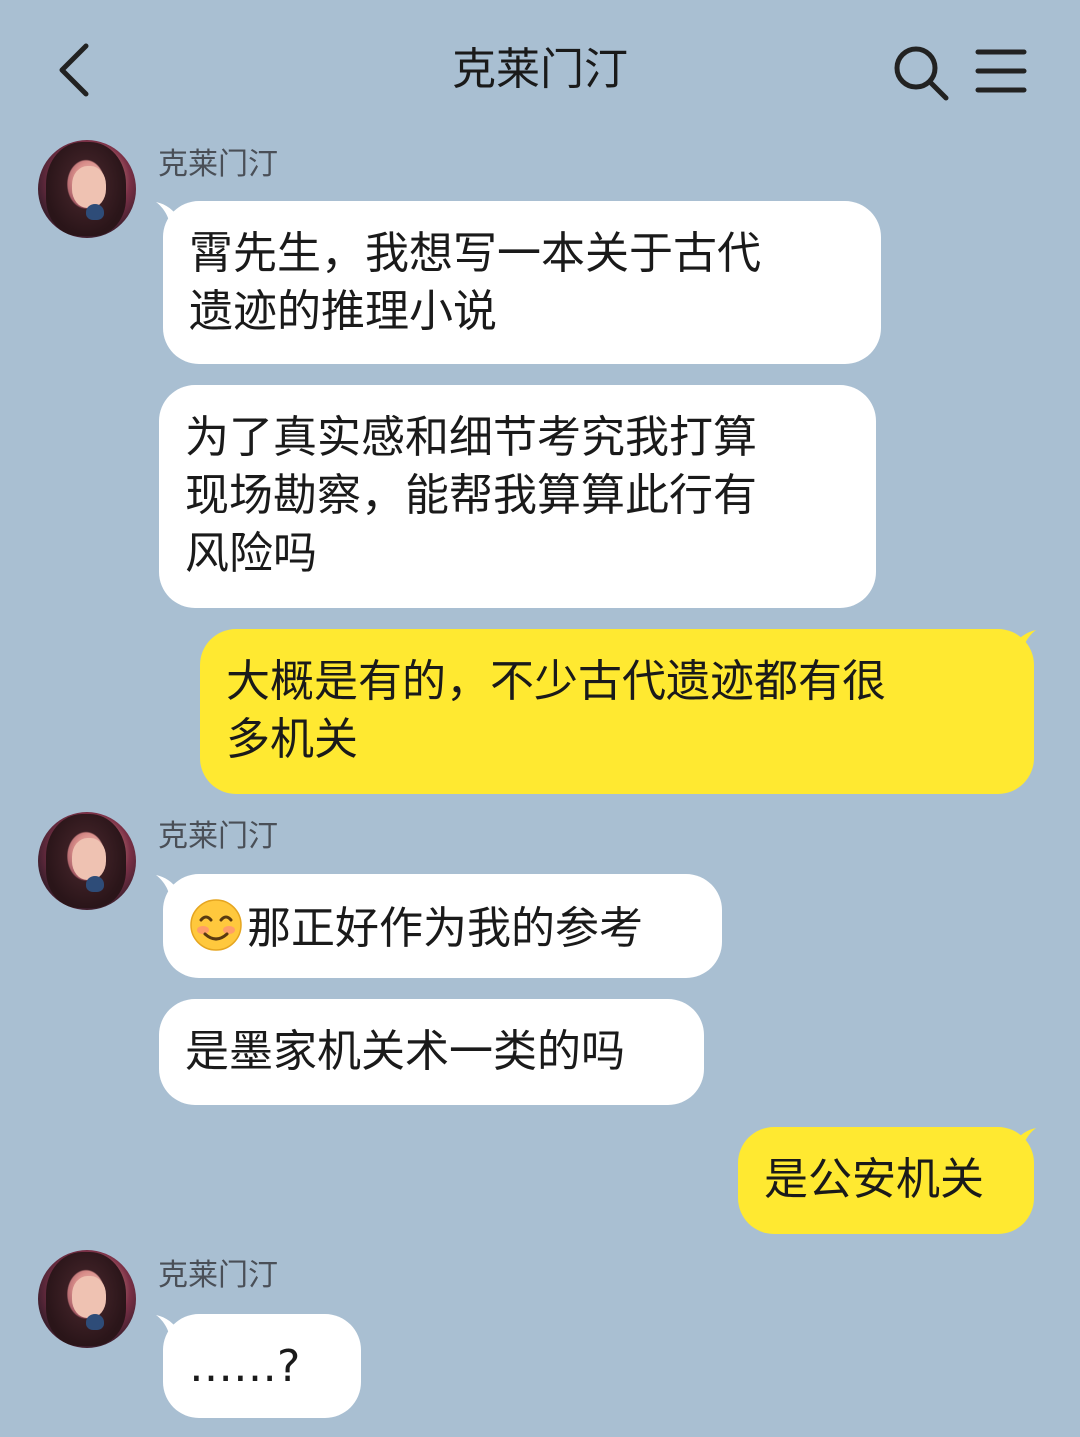 This screenshot has height=1437, width=1080. Describe the element at coordinates (556, 681) in the screenshot. I see `message-line: 大概是有的，不少古代遗迹都有很` at that location.